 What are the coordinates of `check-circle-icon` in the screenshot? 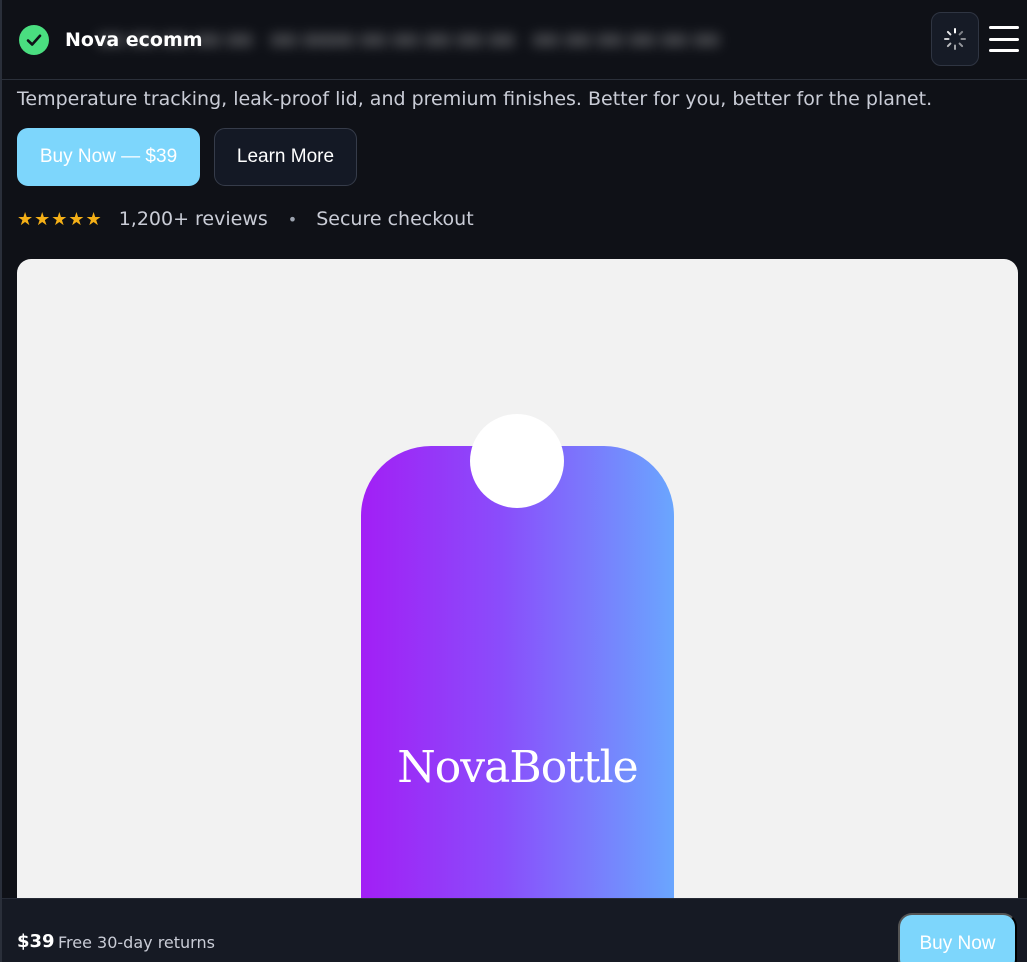 It's located at (34, 40).